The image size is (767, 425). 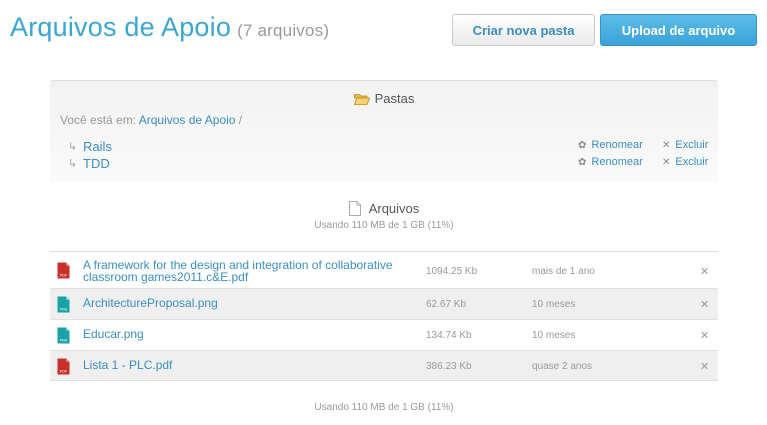 What do you see at coordinates (523, 30) in the screenshot?
I see `create-folder-button: Criar nova pasta` at bounding box center [523, 30].